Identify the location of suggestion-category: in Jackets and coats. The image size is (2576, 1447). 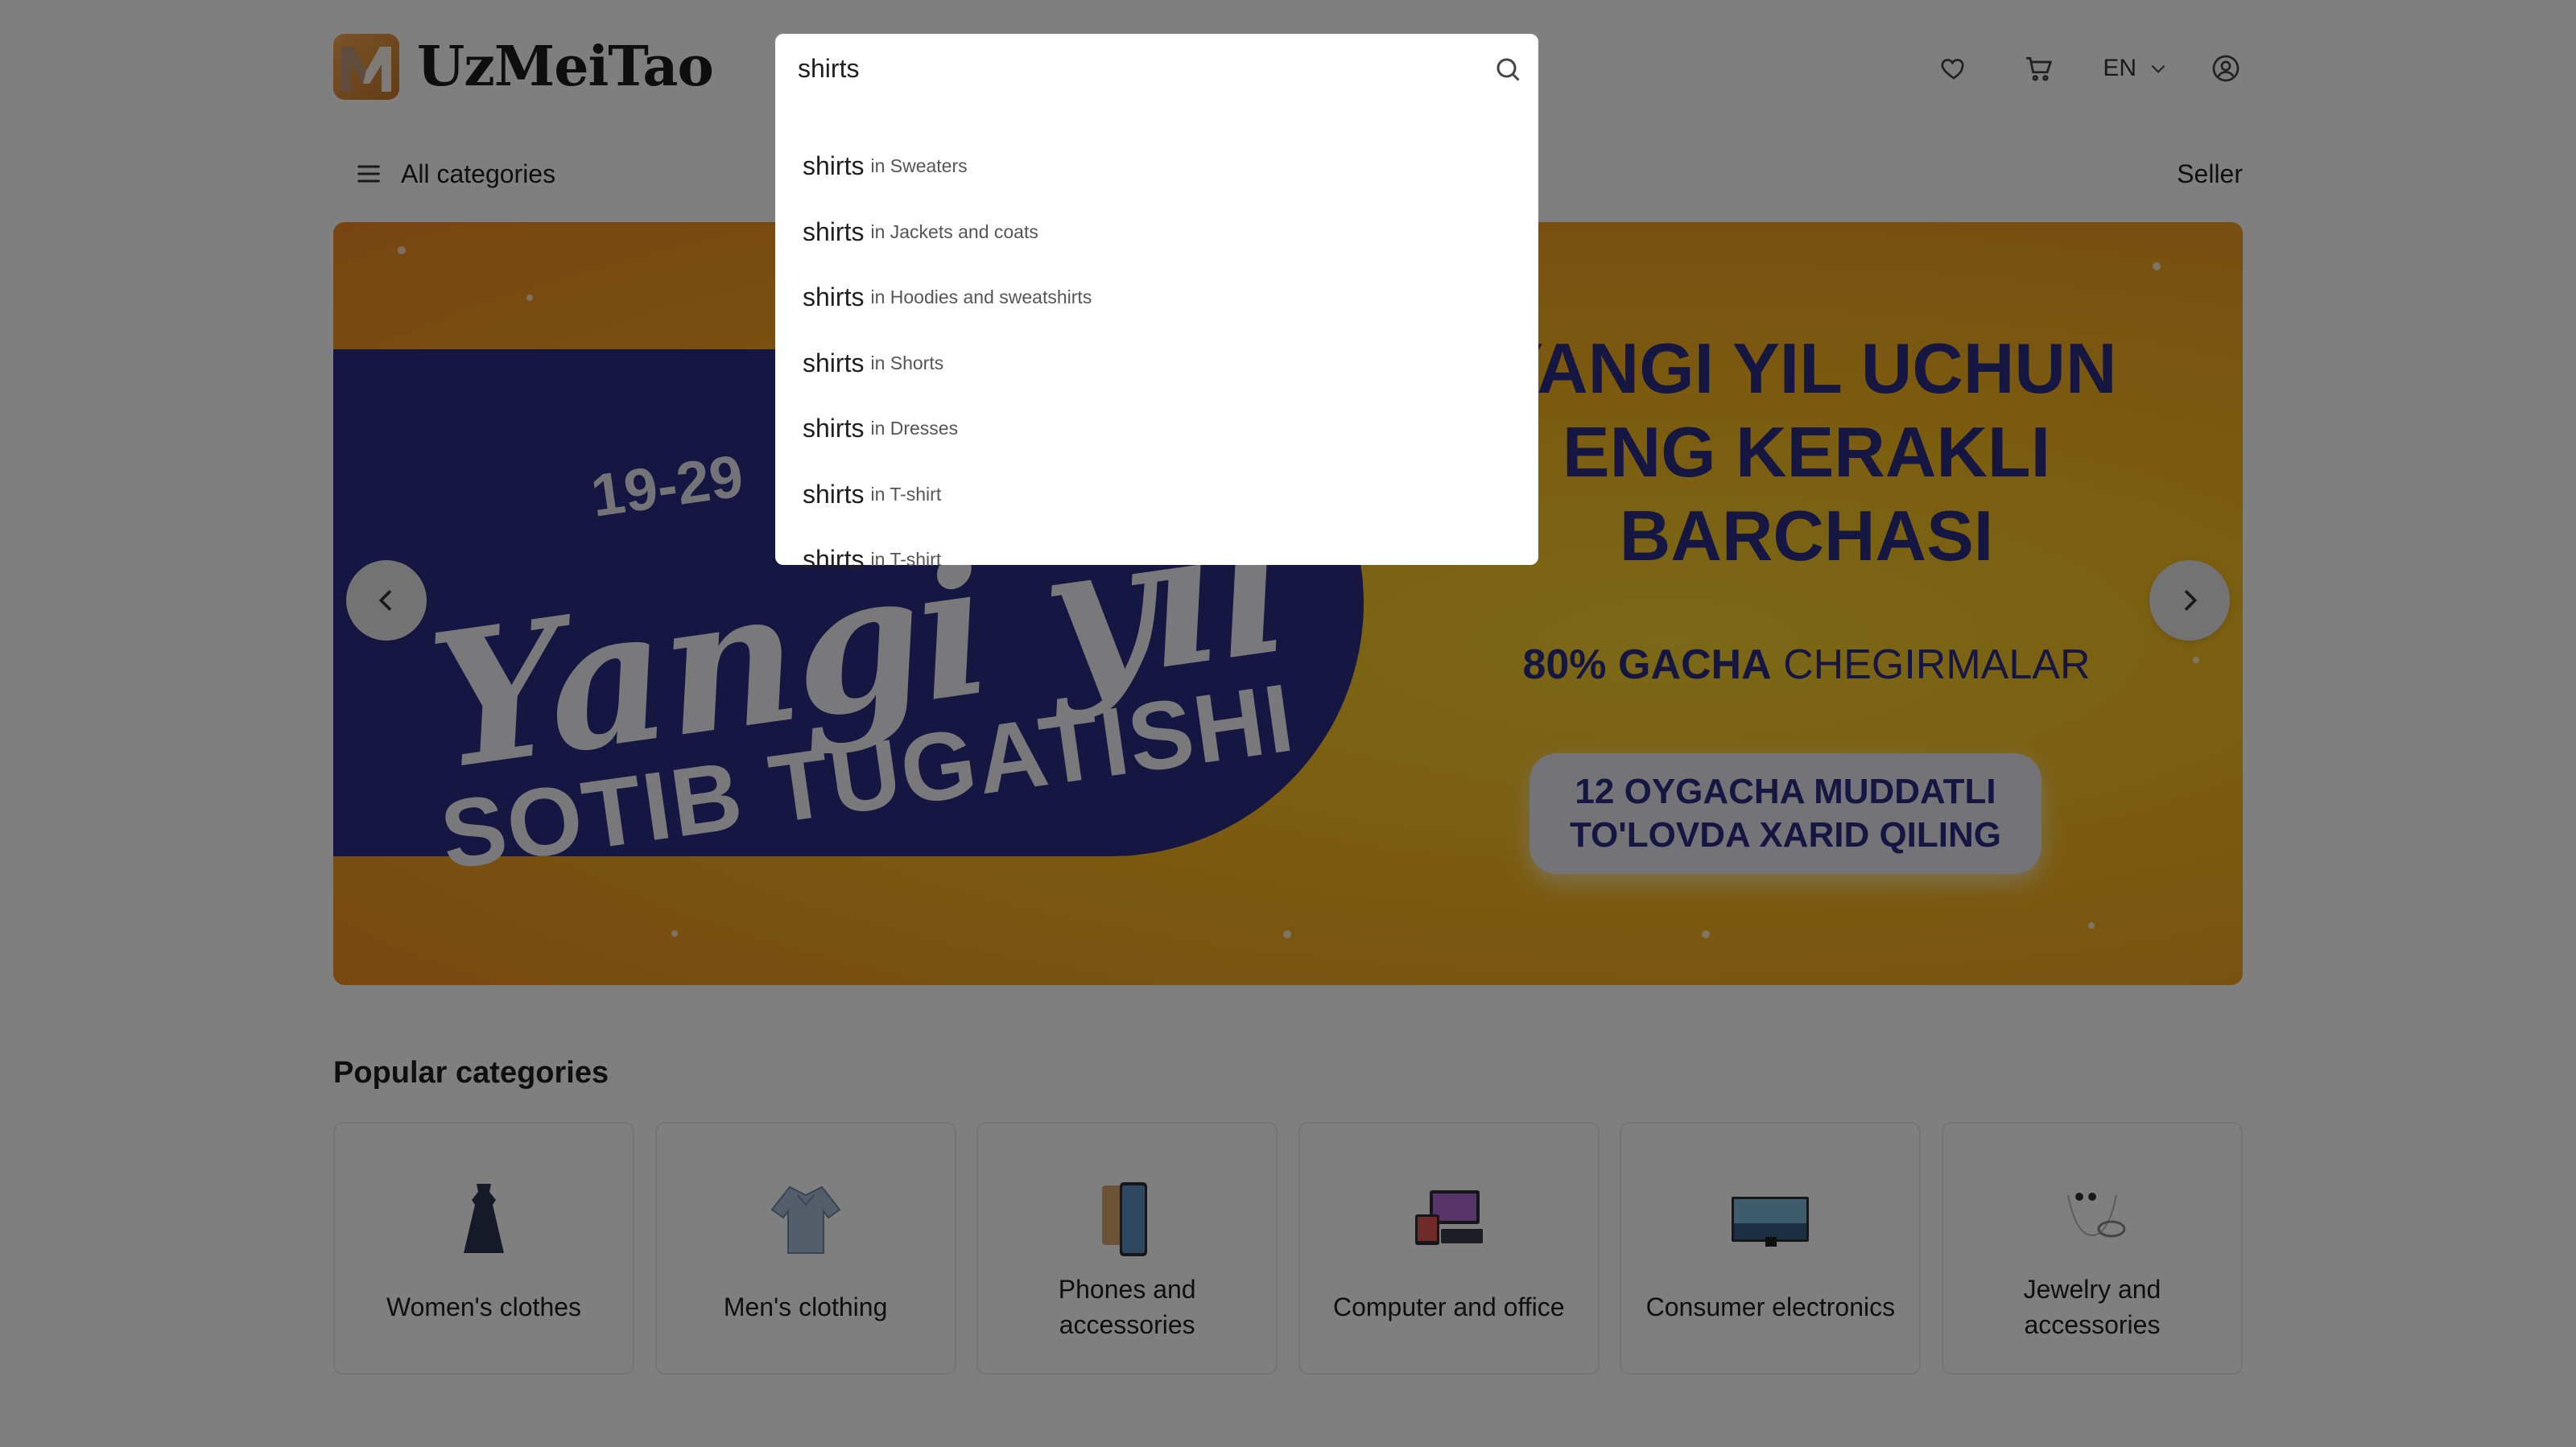
(954, 232).